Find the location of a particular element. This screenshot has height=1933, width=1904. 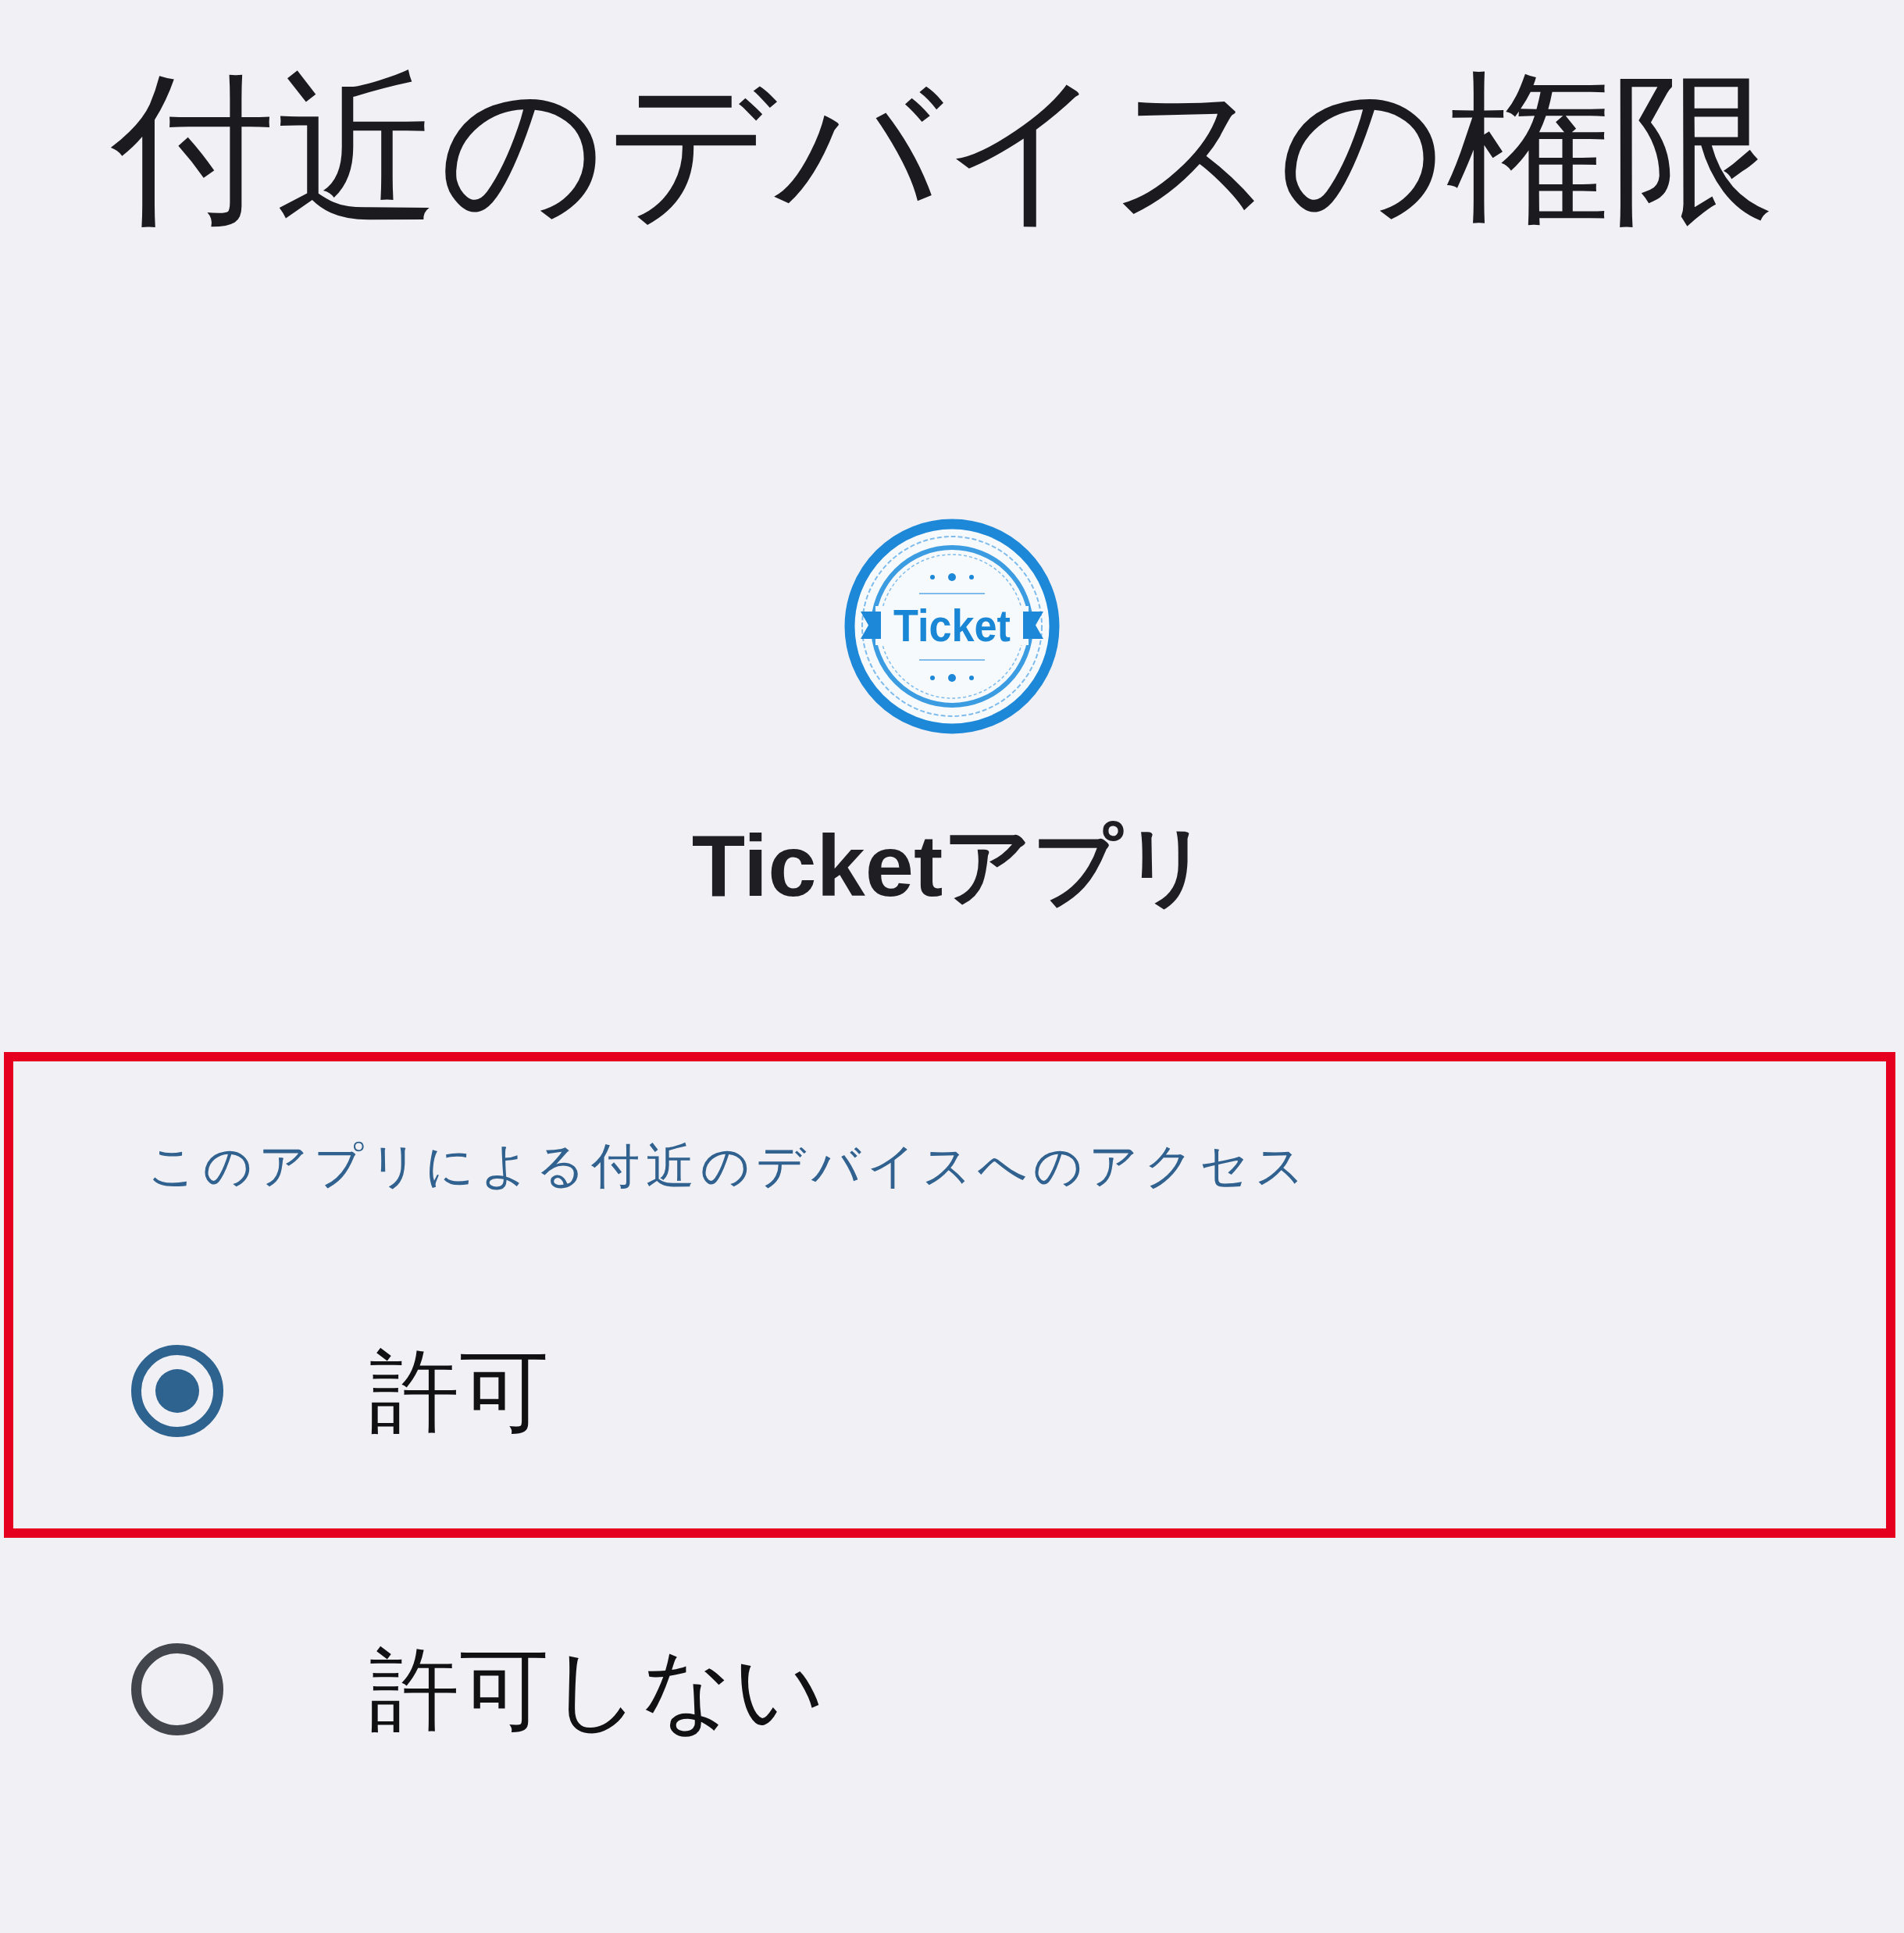

radio-option: 許可しない is located at coordinates (478, 1689).